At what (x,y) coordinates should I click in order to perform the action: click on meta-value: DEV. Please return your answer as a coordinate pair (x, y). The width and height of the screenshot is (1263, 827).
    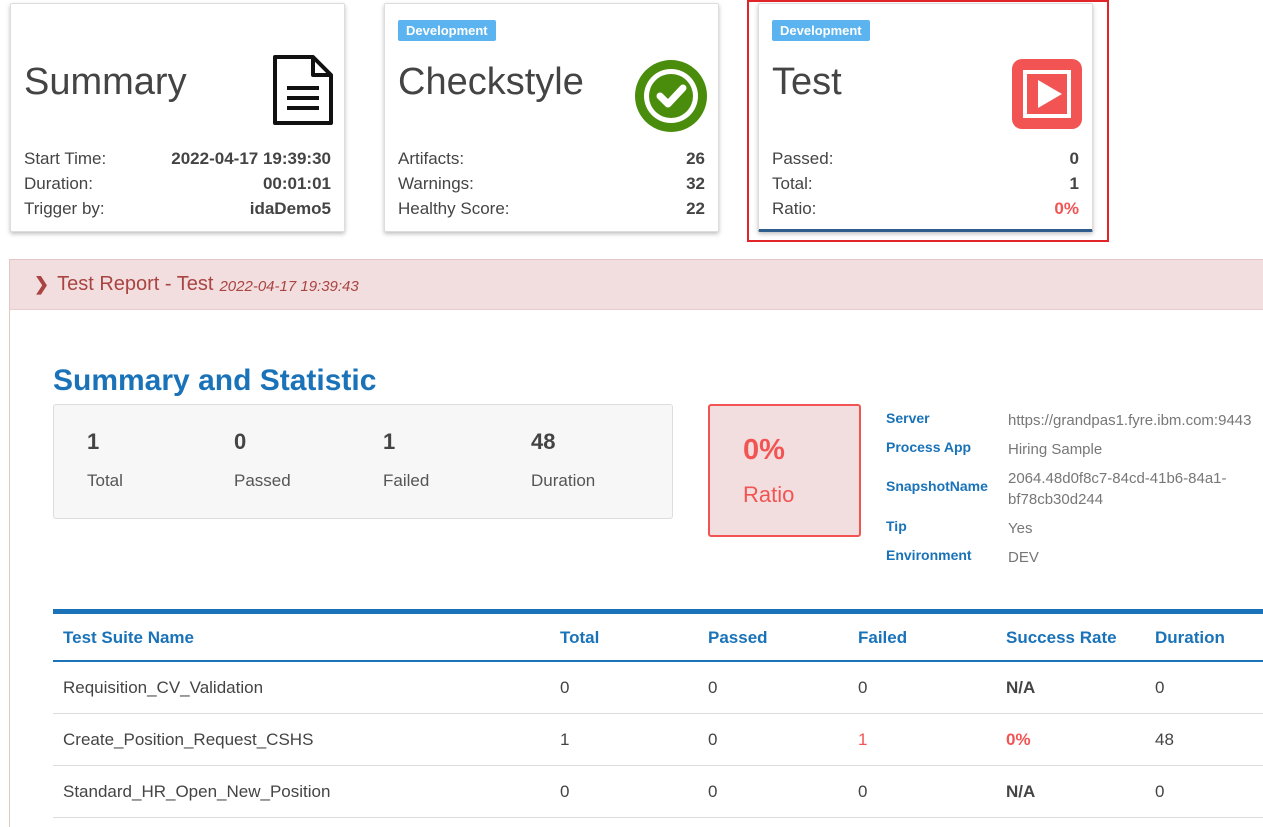
    Looking at the image, I should click on (1023, 557).